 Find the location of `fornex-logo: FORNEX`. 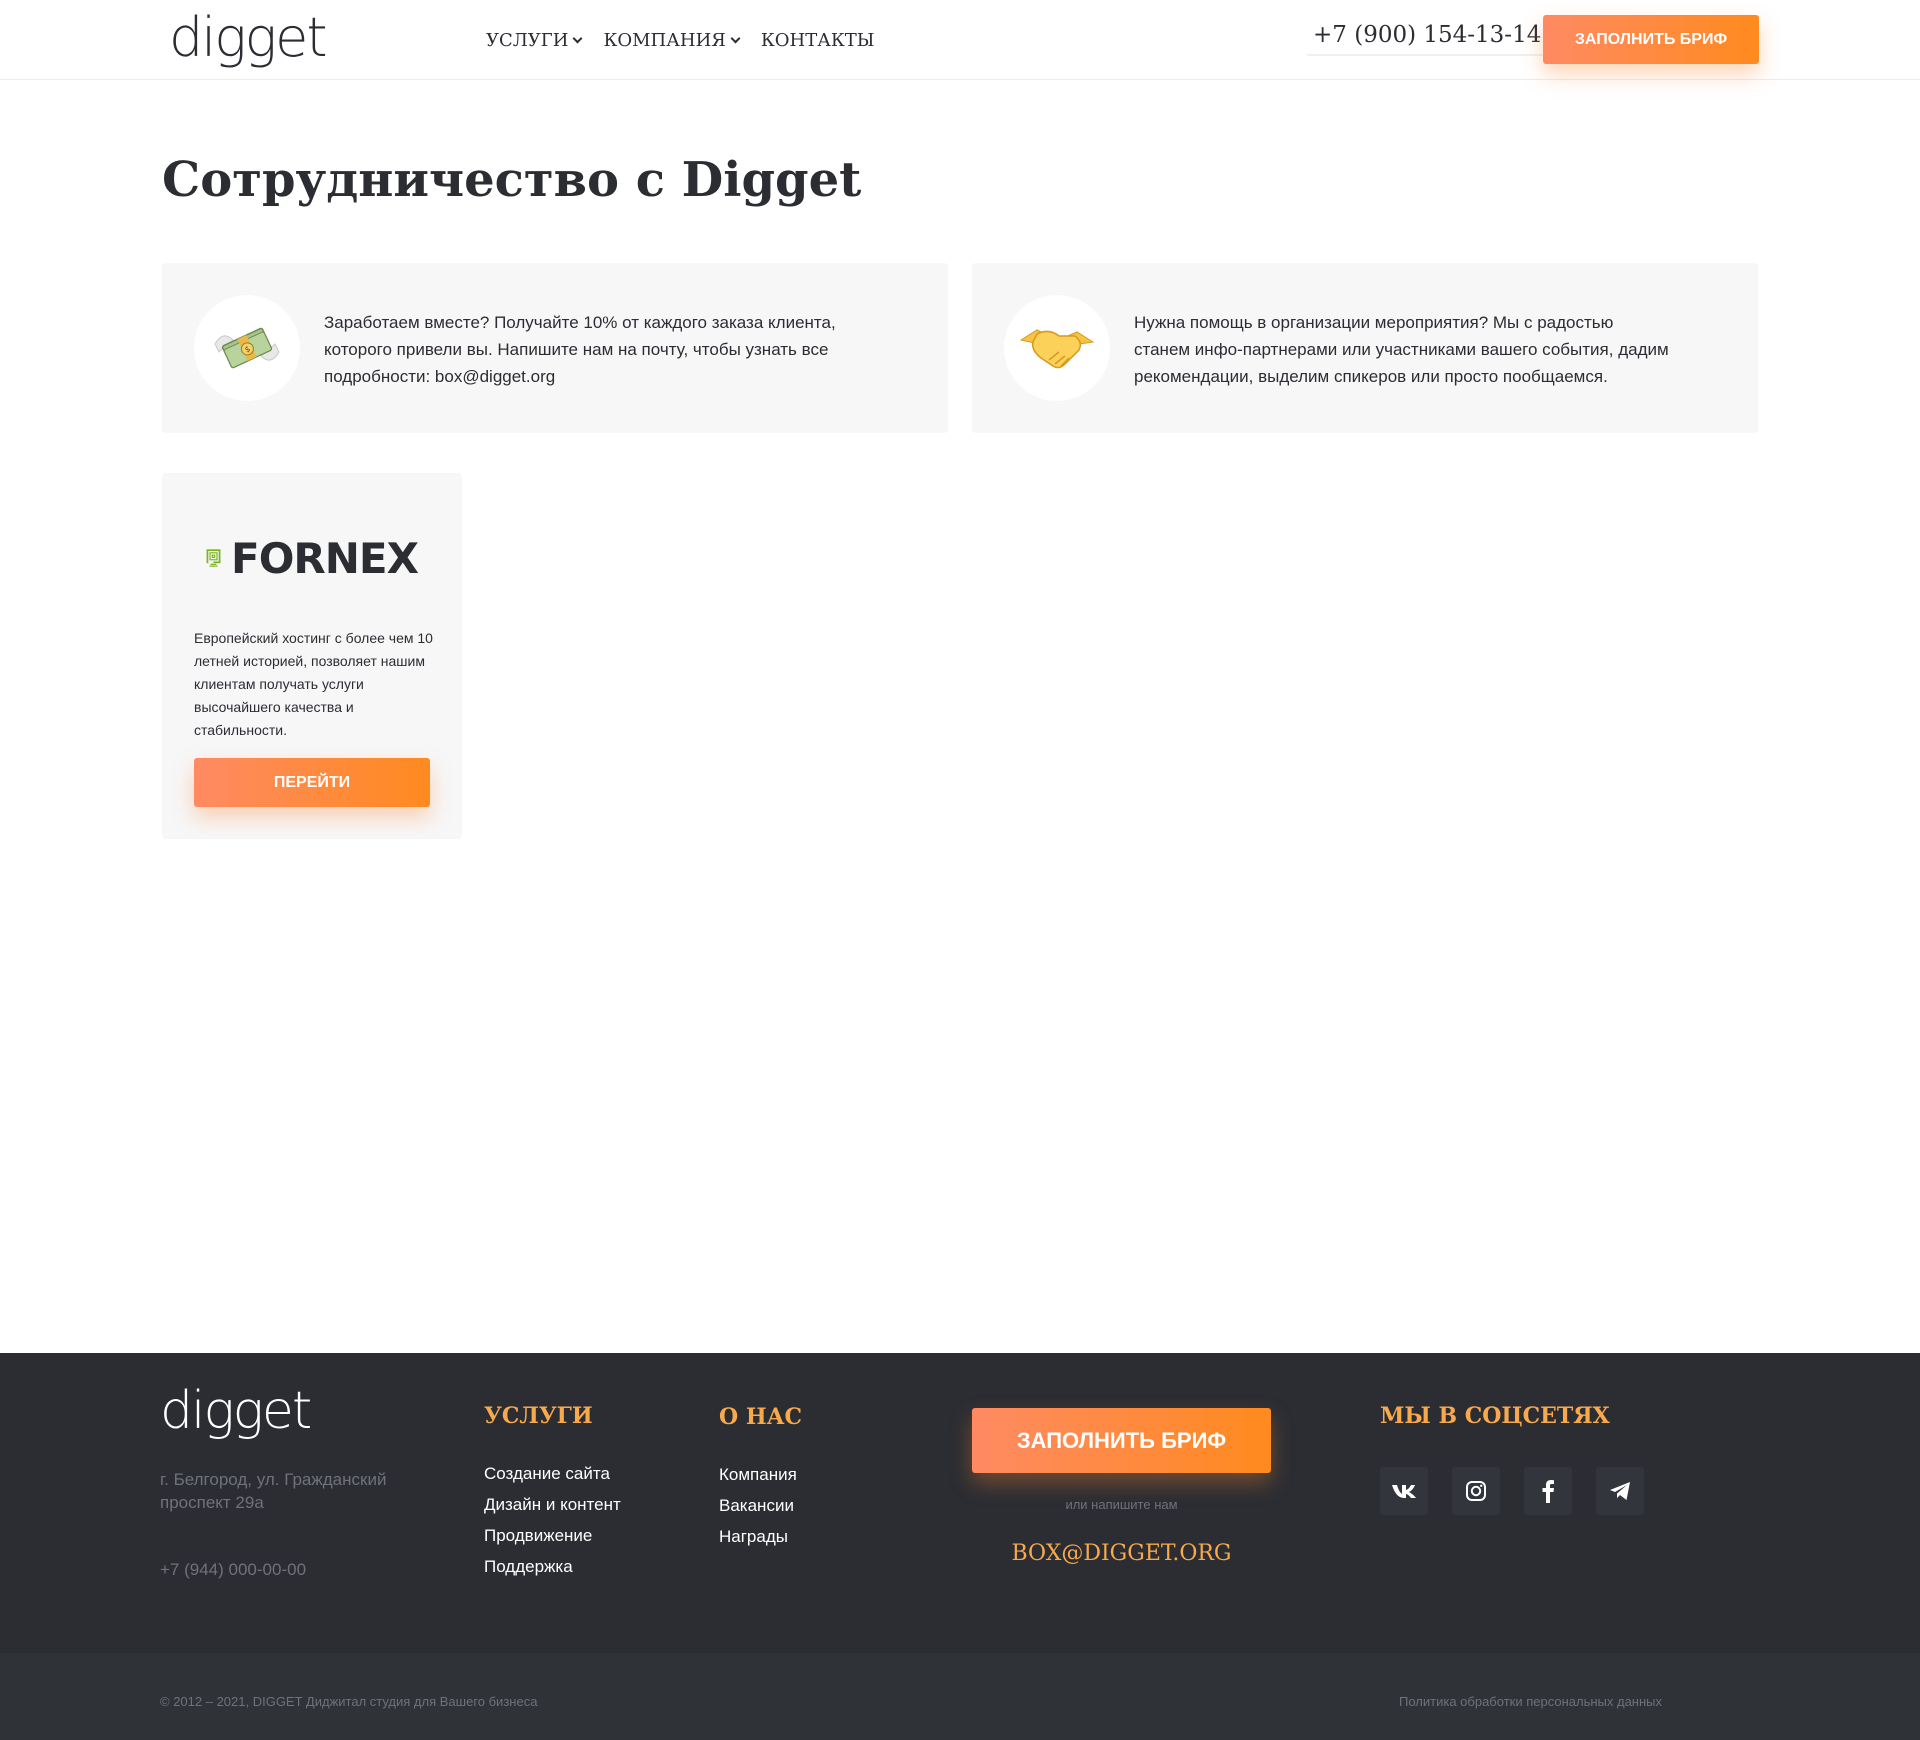

fornex-logo: FORNEX is located at coordinates (312, 558).